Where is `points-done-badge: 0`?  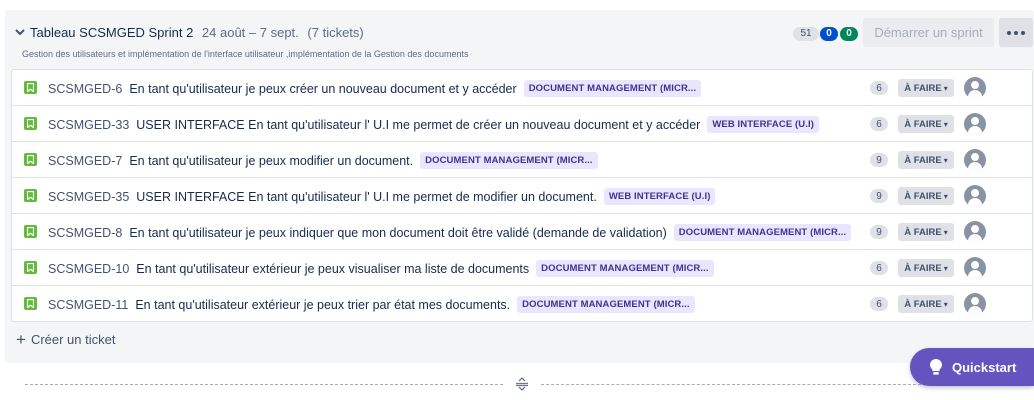
points-done-badge: 0 is located at coordinates (849, 34).